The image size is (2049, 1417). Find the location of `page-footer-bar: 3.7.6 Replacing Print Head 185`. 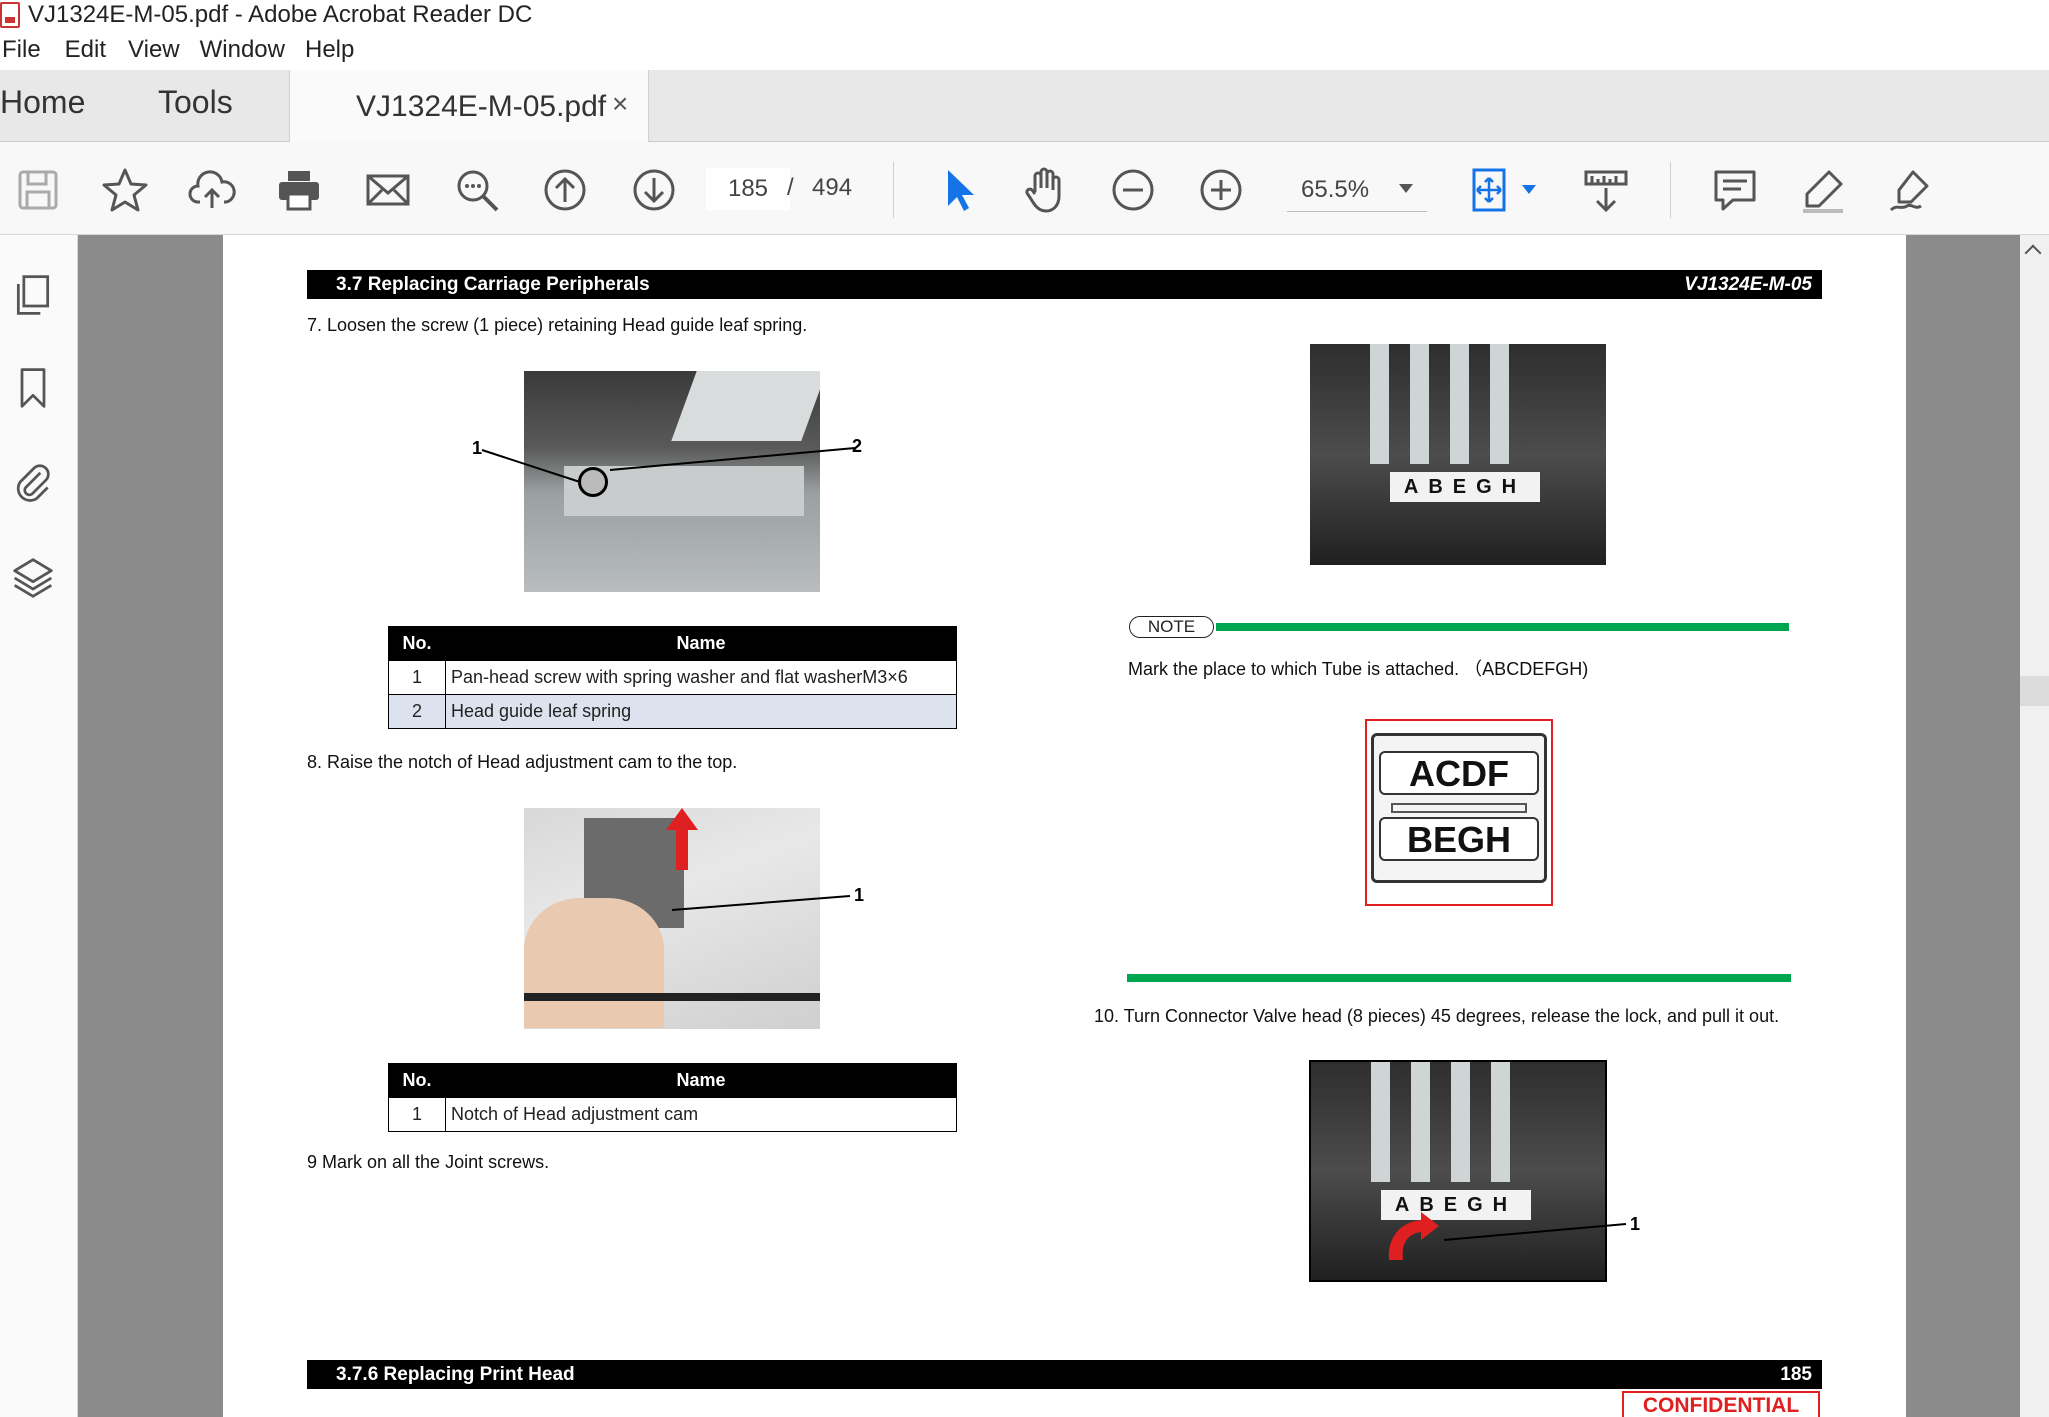

page-footer-bar: 3.7.6 Replacing Print Head 185 is located at coordinates (1064, 1374).